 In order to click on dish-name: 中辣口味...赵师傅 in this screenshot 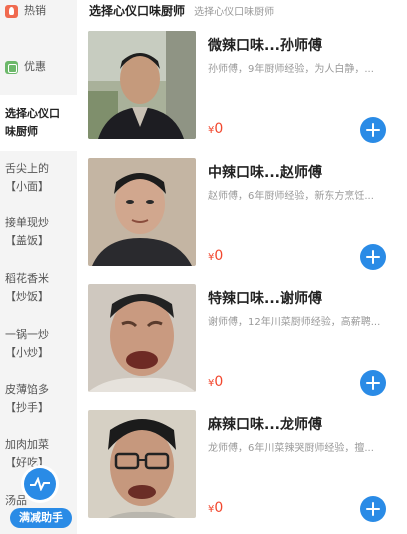, I will do `click(265, 173)`.